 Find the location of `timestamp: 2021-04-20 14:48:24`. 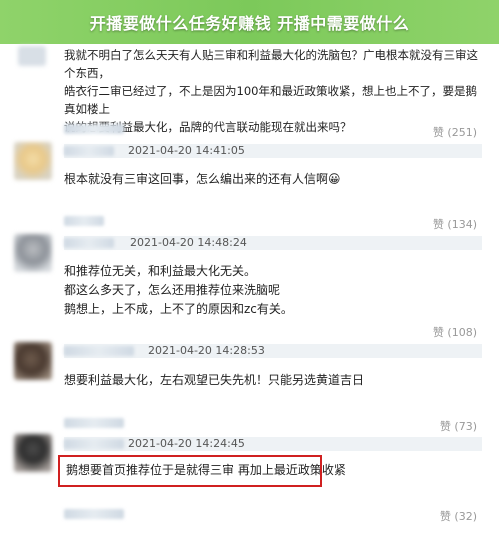

timestamp: 2021-04-20 14:48:24 is located at coordinates (188, 242).